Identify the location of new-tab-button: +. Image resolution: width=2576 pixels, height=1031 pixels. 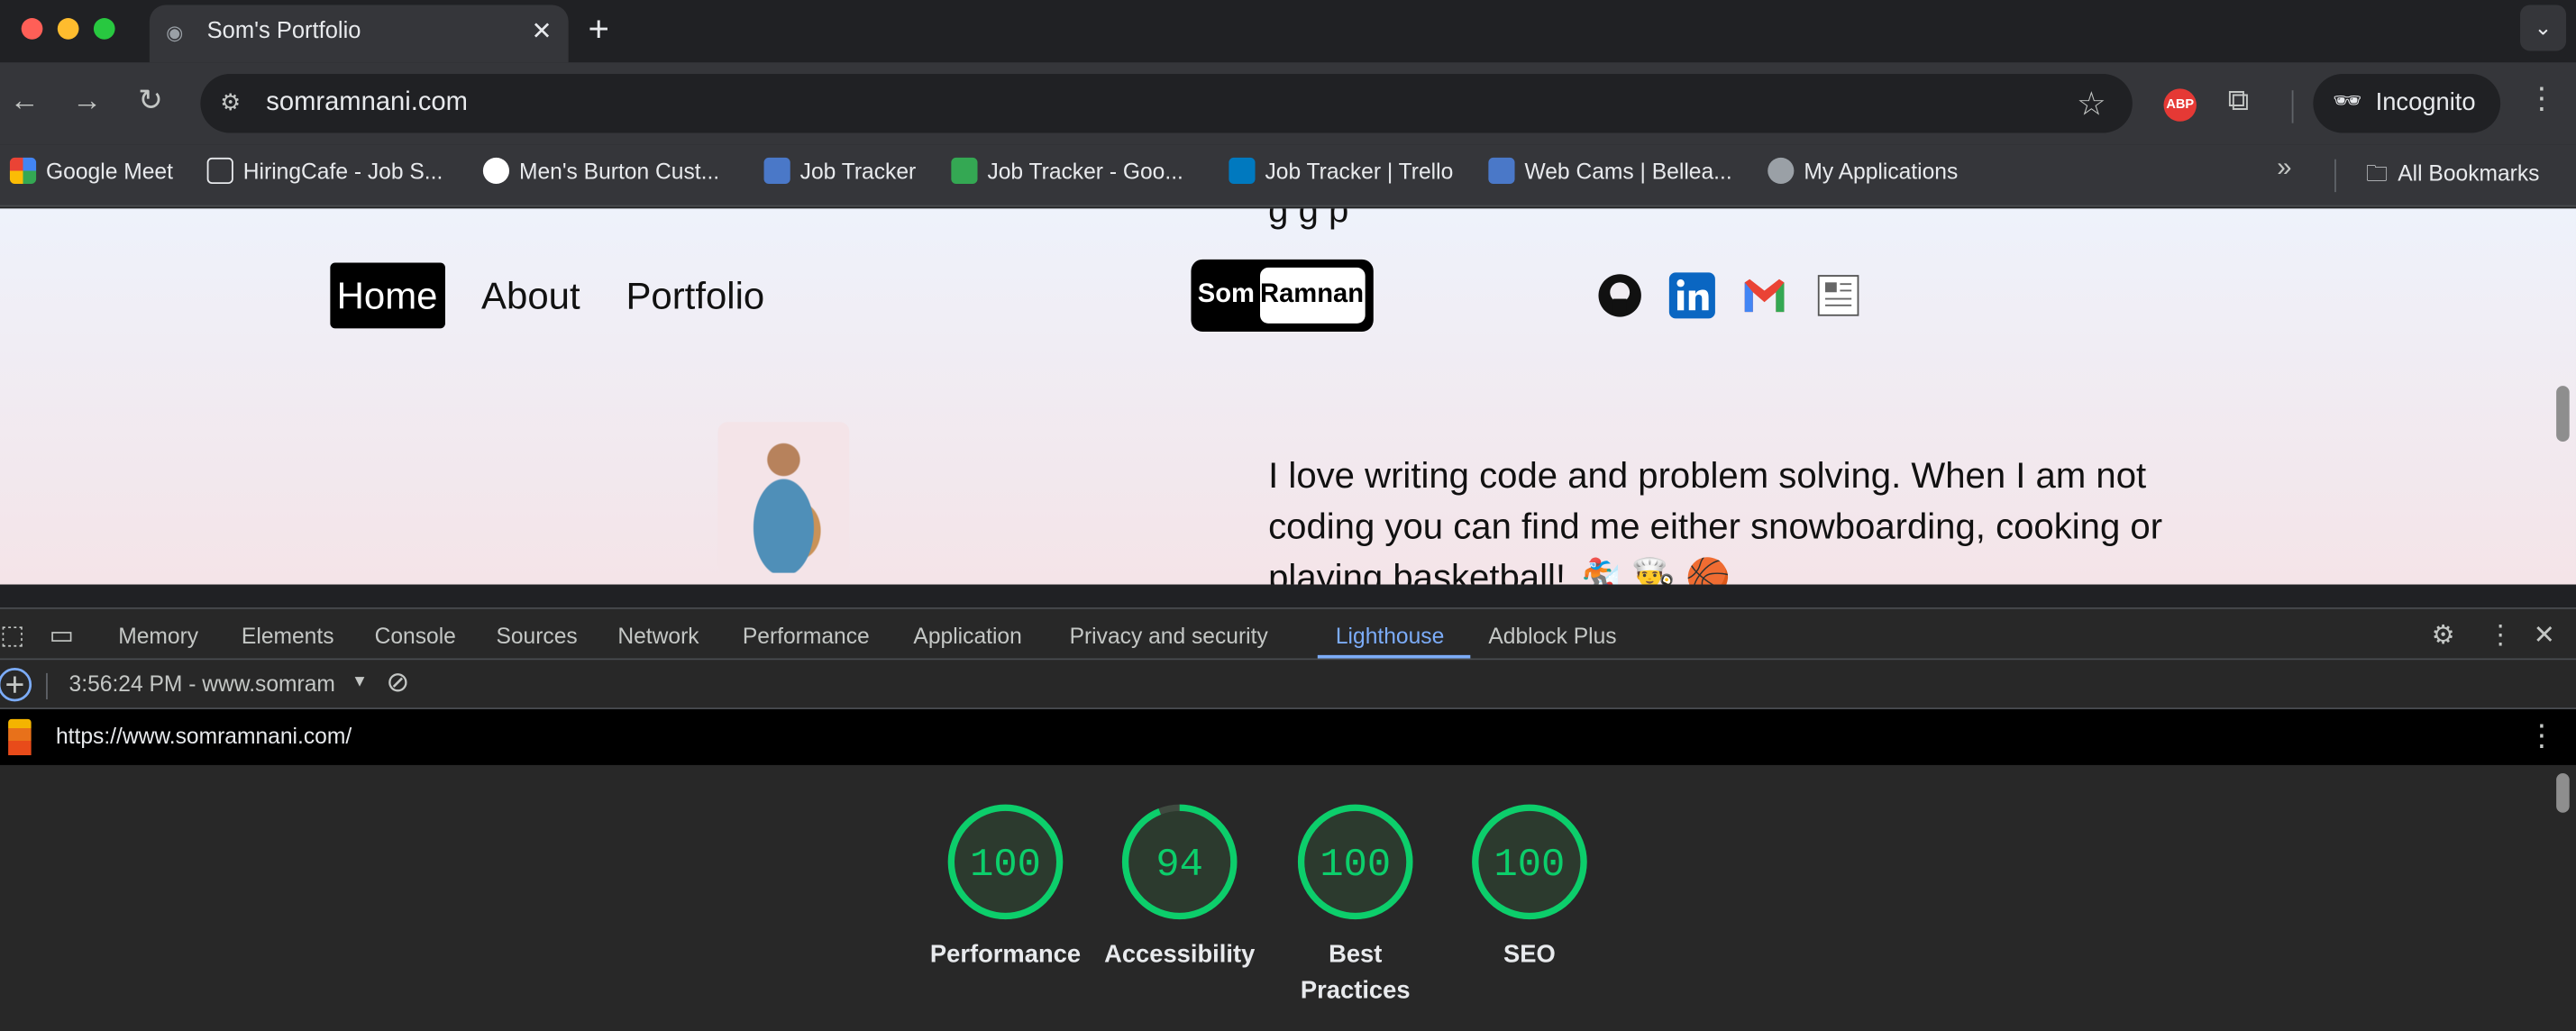
(599, 29).